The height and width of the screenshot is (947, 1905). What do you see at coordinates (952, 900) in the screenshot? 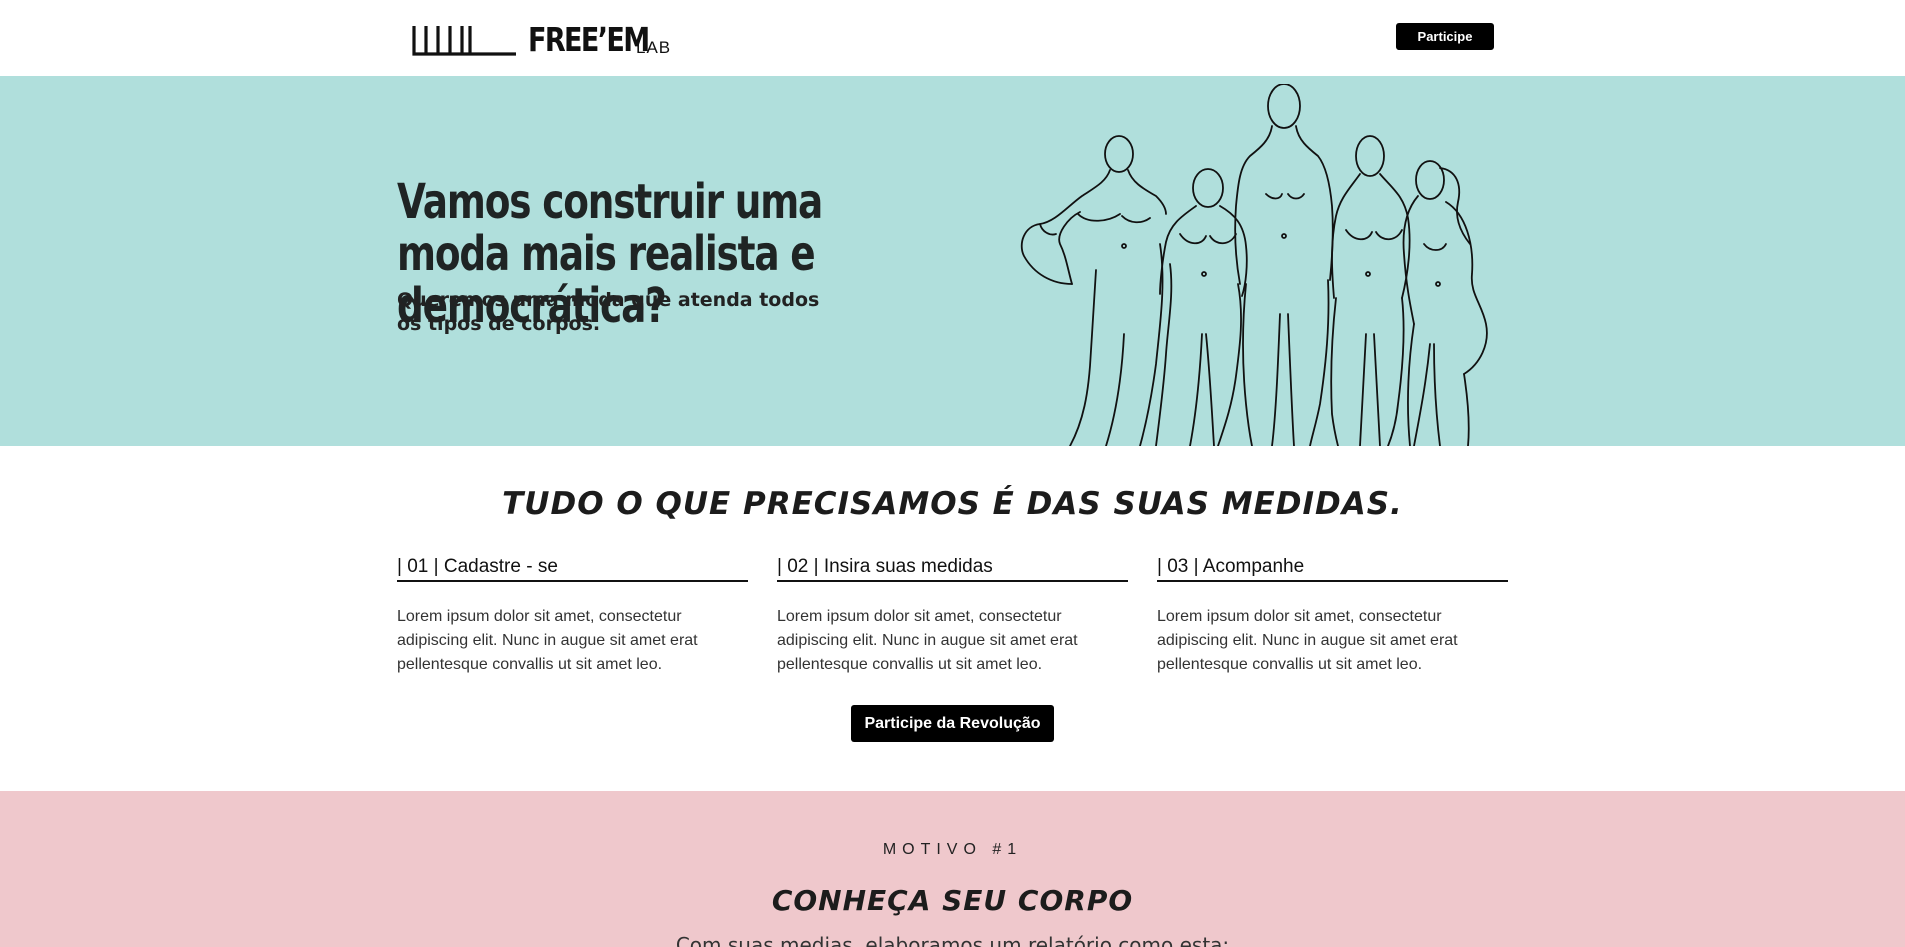
I see `motivo-title: CONHEÇA SEU CORPO` at bounding box center [952, 900].